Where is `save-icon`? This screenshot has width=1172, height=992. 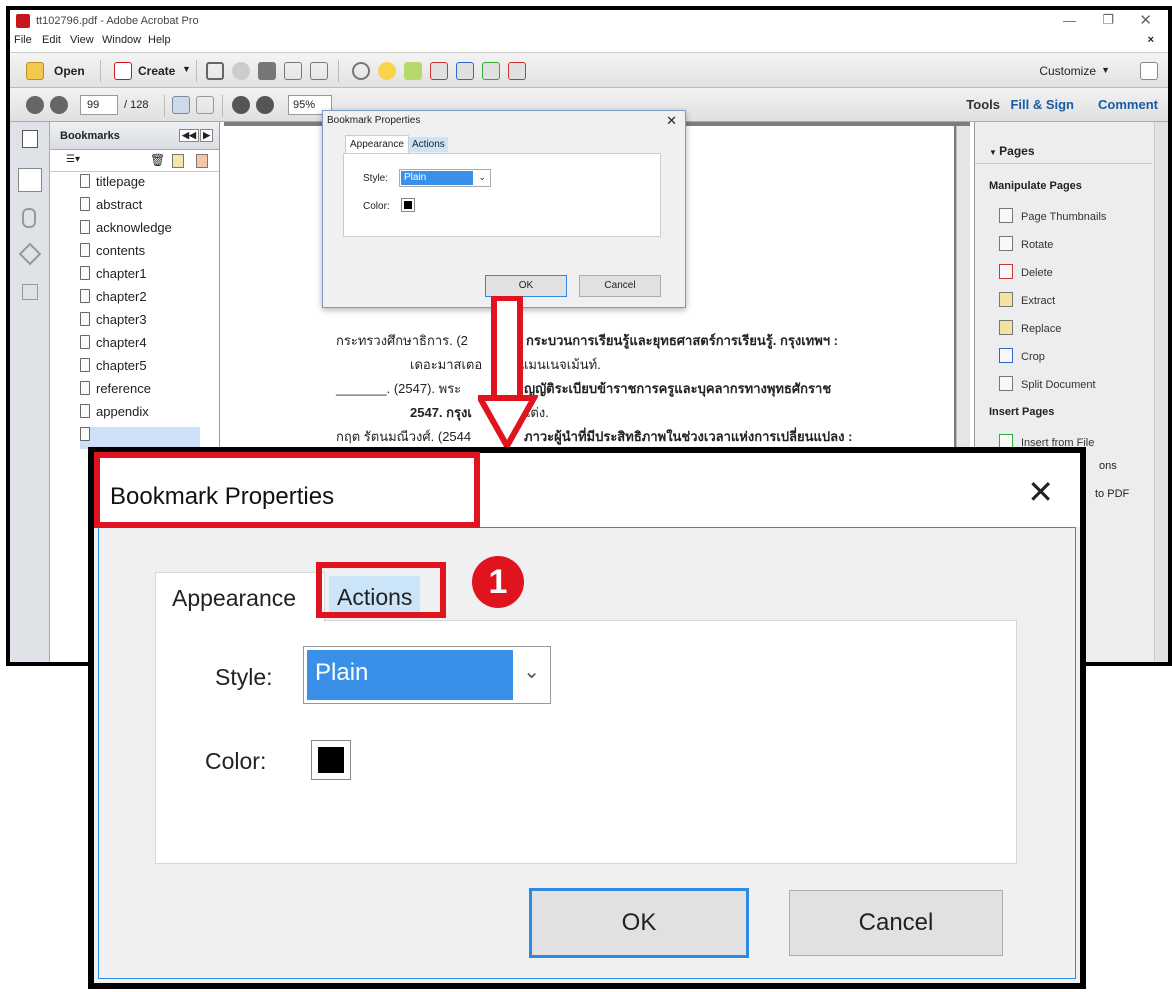 save-icon is located at coordinates (215, 71).